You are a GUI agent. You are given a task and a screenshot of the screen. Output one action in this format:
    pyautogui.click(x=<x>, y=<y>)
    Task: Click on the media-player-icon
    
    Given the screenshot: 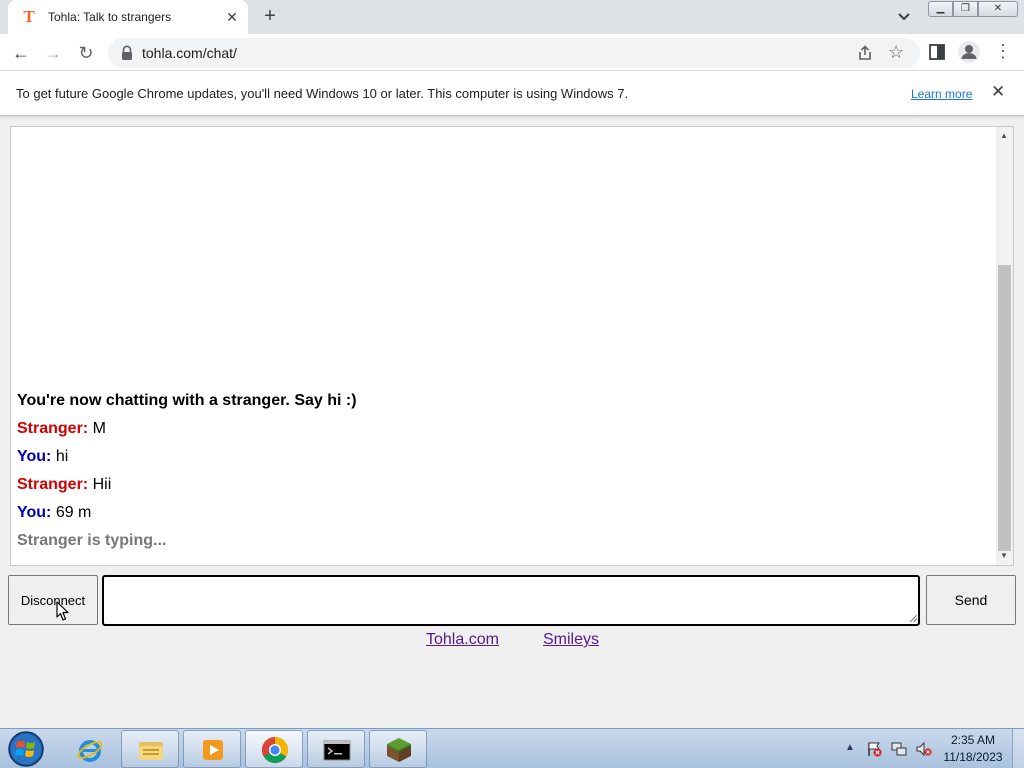 What is the action you would take?
    pyautogui.click(x=213, y=750)
    